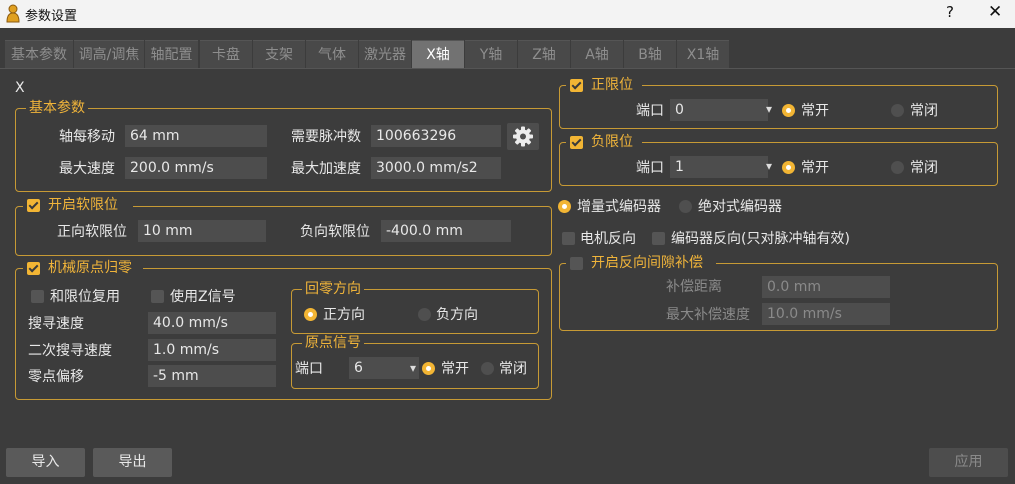 The image size is (1015, 484). What do you see at coordinates (13, 13) in the screenshot?
I see `app-logo-icon` at bounding box center [13, 13].